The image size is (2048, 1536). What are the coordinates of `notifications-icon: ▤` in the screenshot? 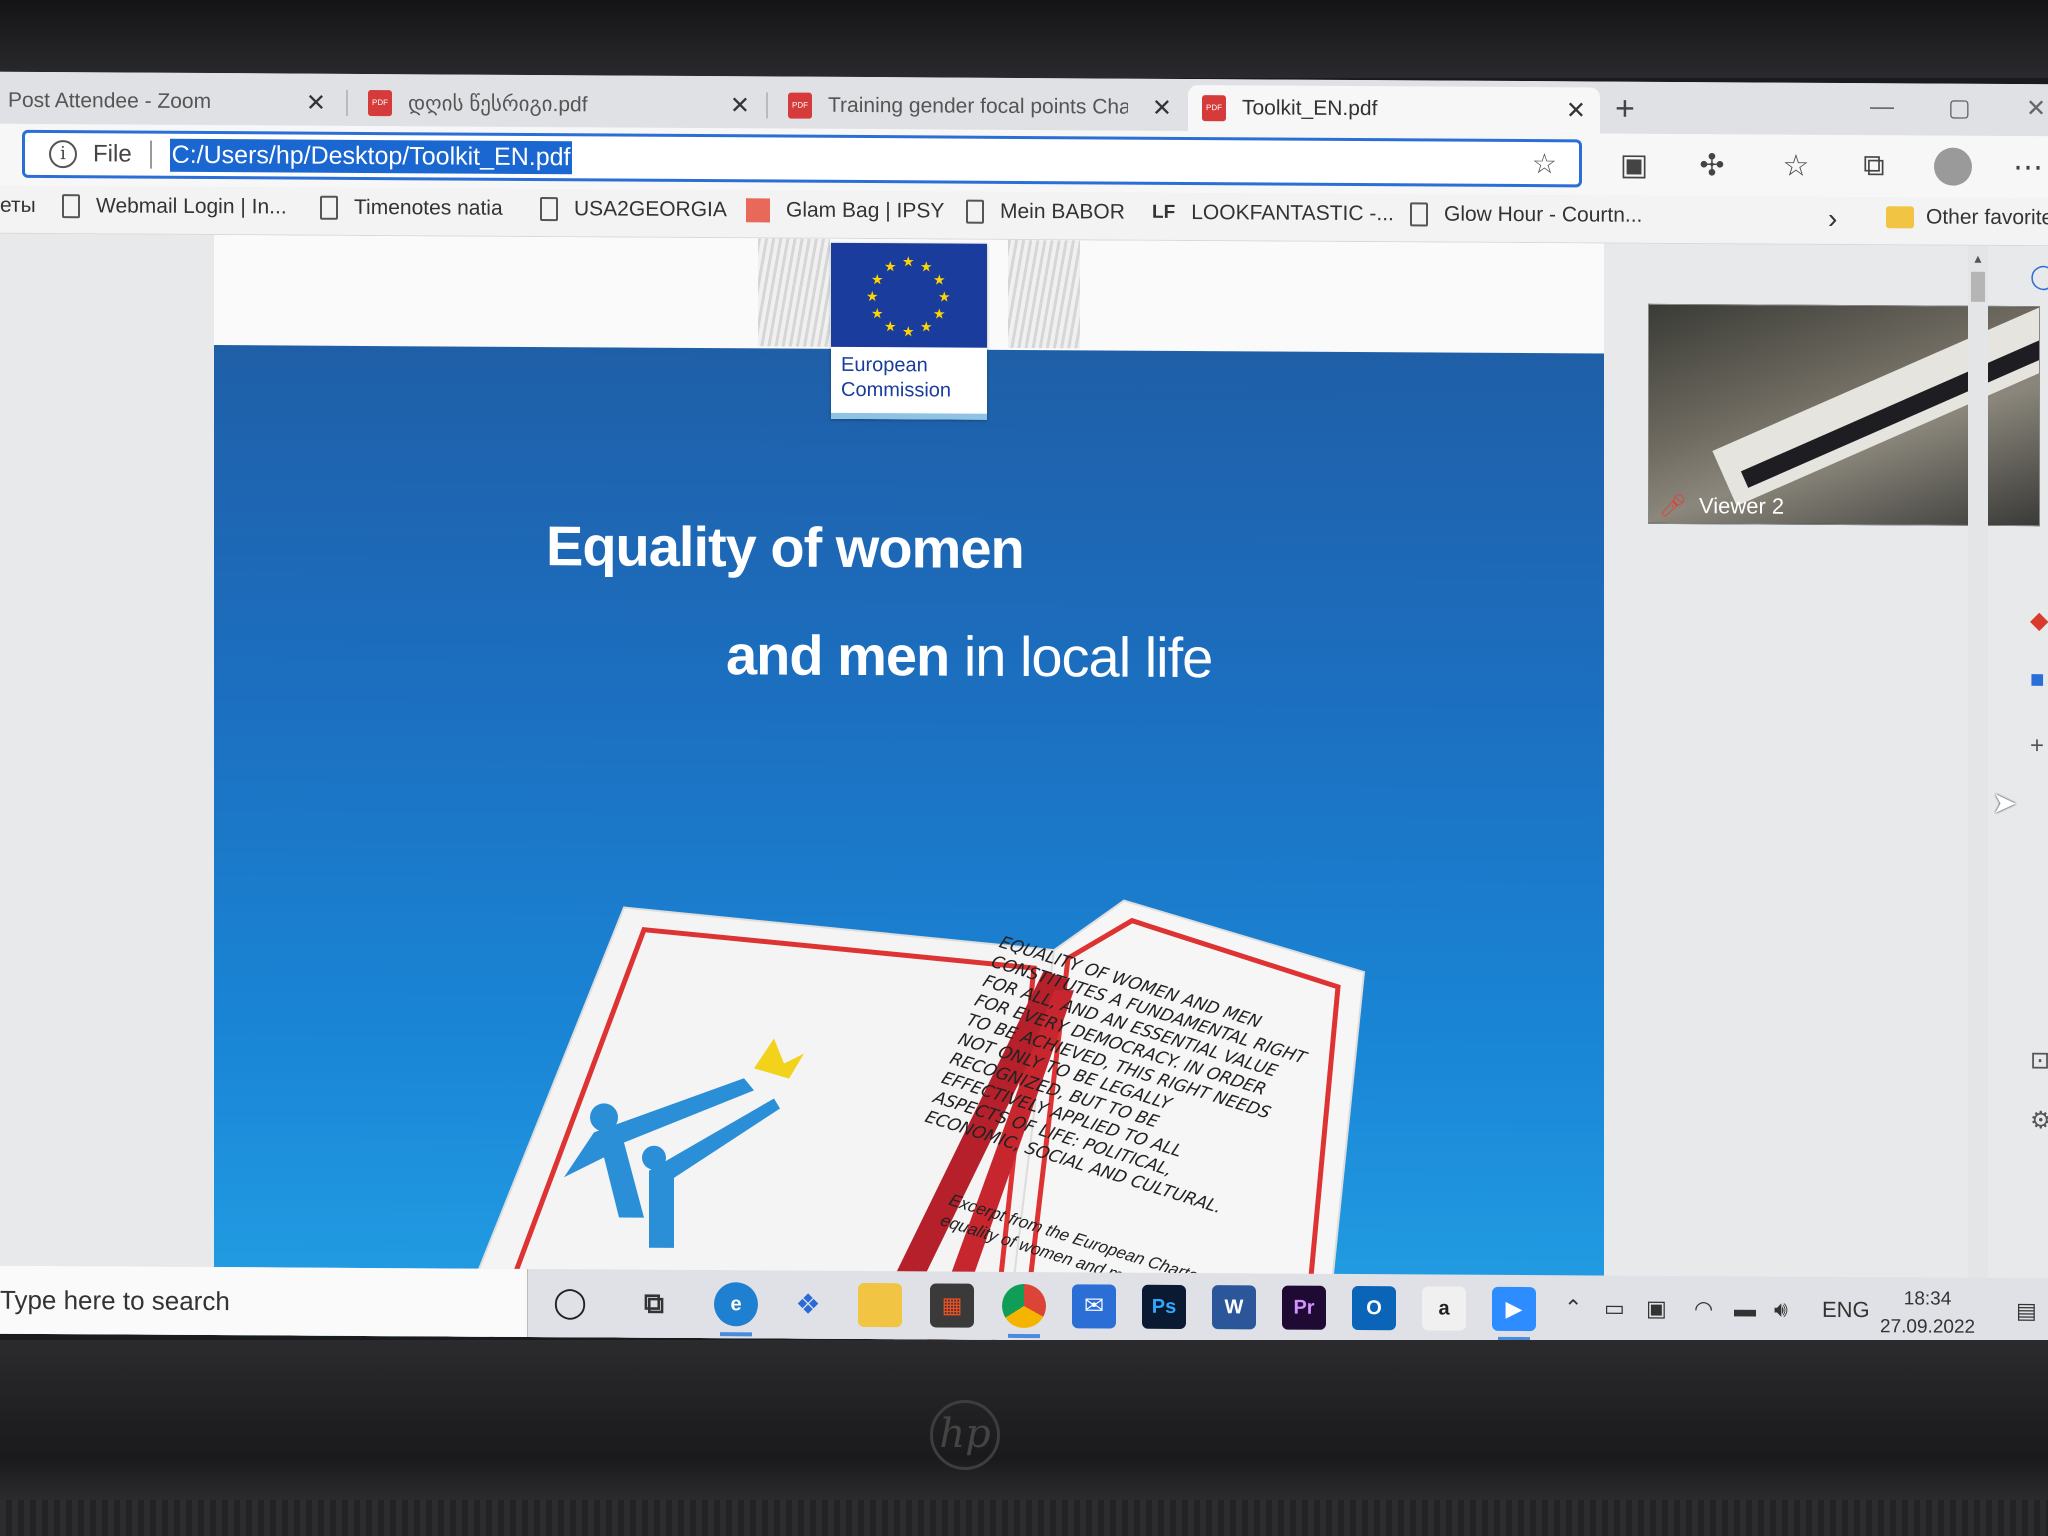 It's located at (2026, 1311).